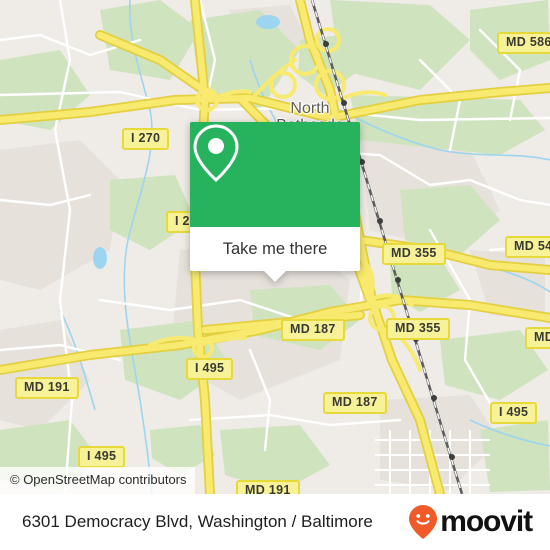  I want to click on moovit-smiling-pin-icon, so click(423, 522).